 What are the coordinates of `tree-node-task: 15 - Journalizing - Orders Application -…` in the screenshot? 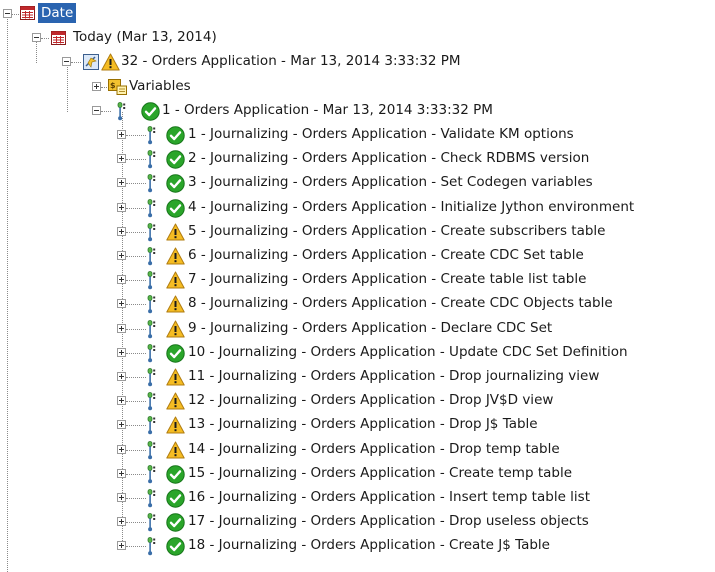 It's located at (380, 473).